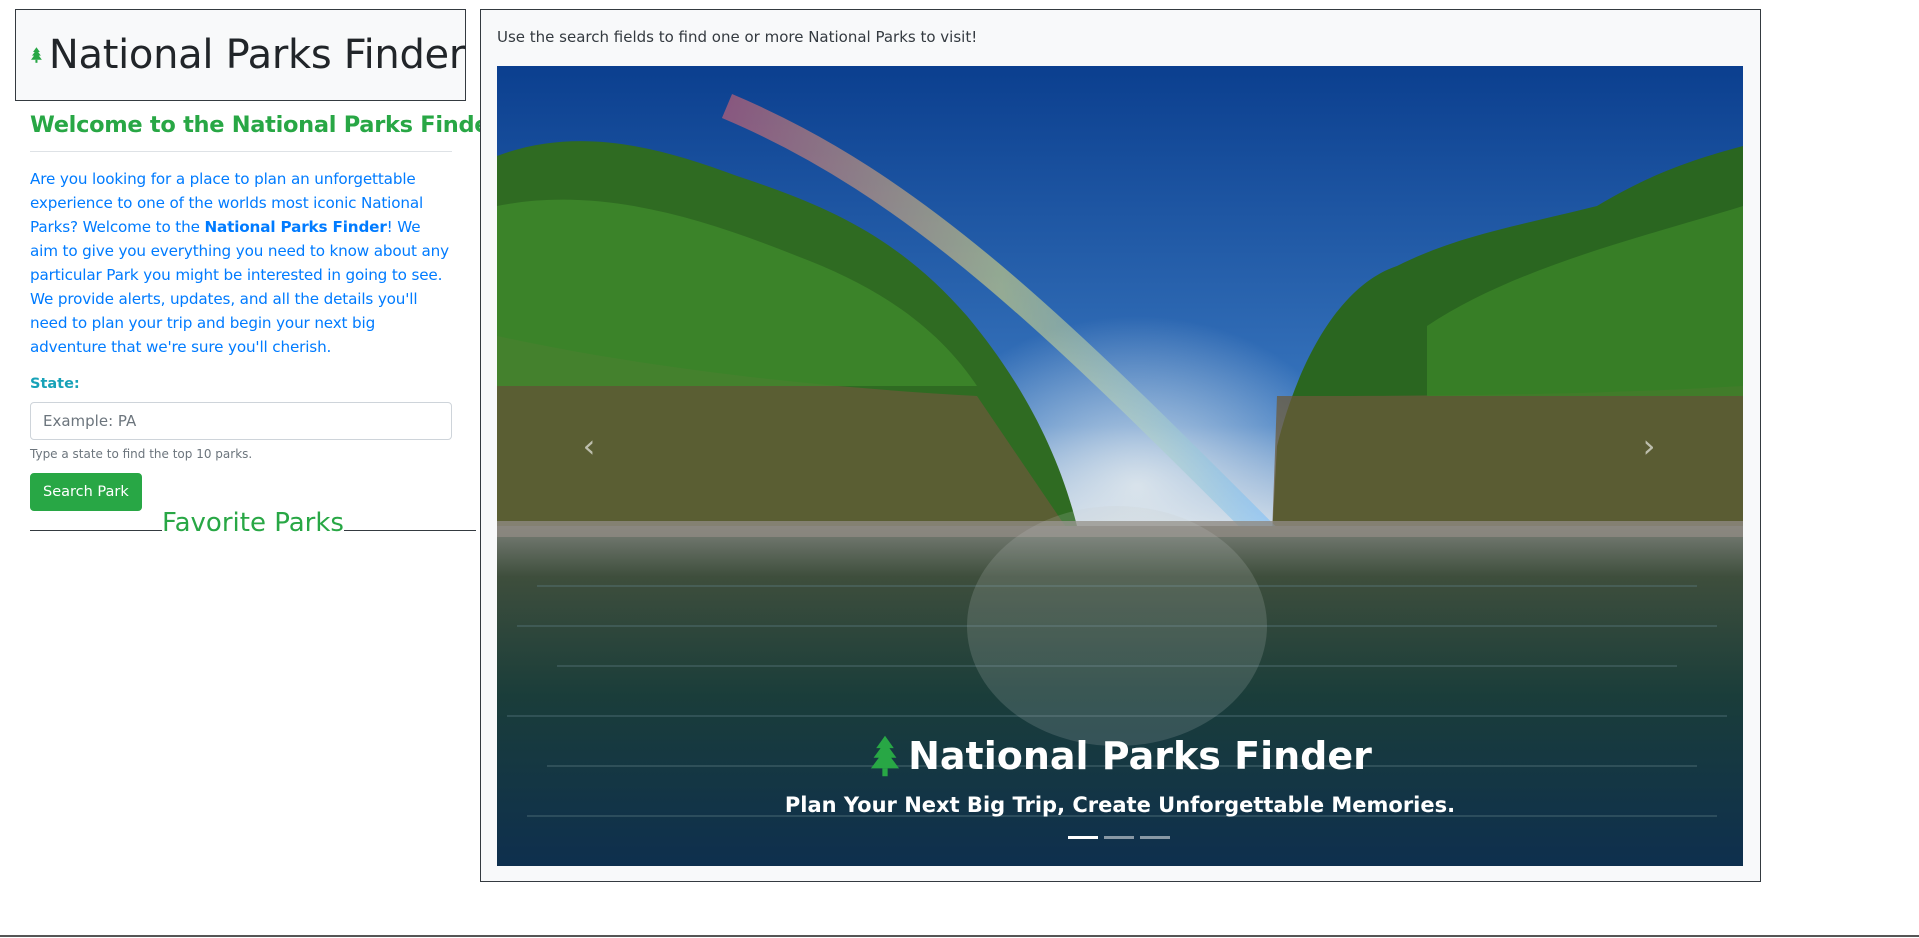 The image size is (1919, 938). Describe the element at coordinates (410, 530) in the screenshot. I see `favorites-rule-right` at that location.